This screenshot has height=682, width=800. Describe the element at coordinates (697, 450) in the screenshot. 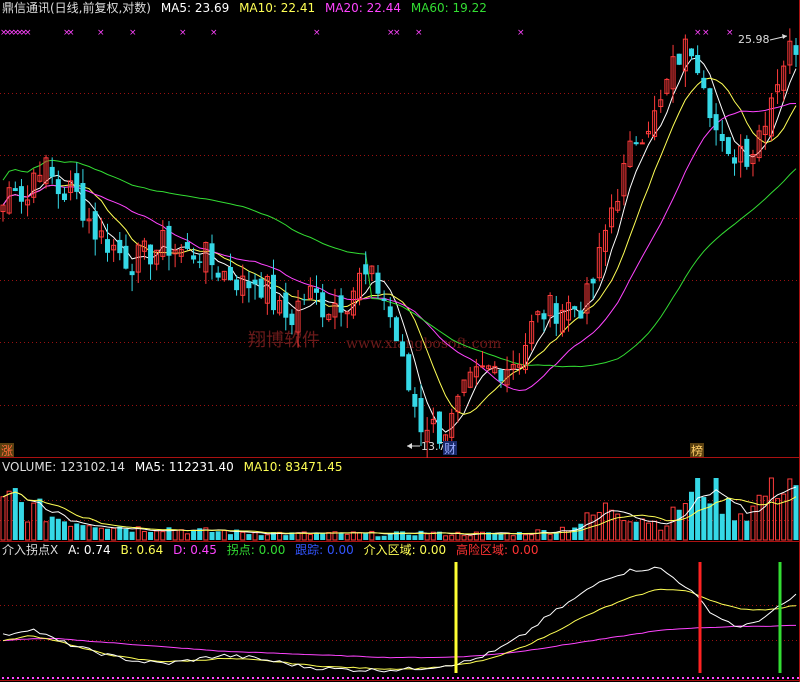

I see `badge-bang: 榜` at that location.